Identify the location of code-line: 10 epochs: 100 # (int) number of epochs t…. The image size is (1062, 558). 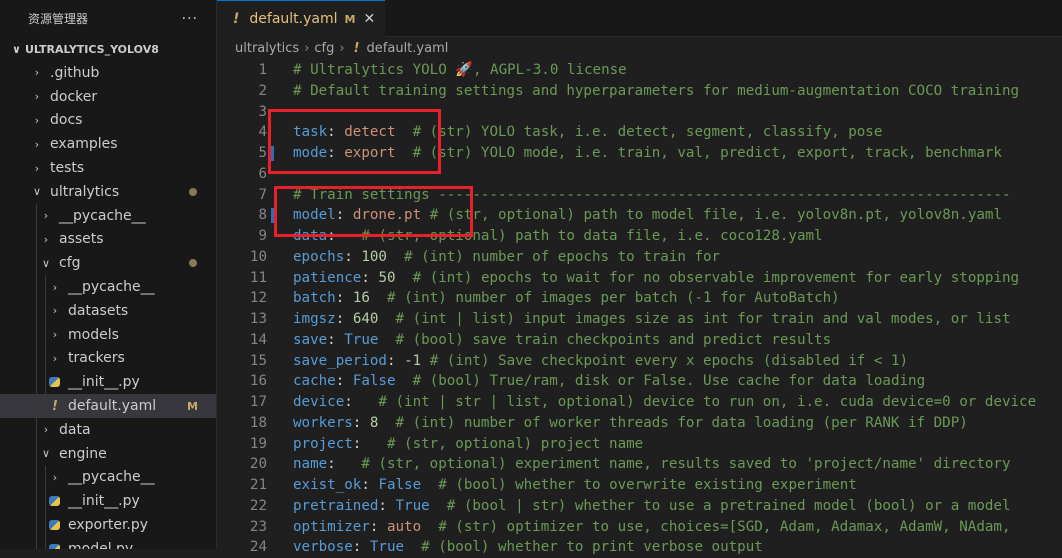
(639, 257).